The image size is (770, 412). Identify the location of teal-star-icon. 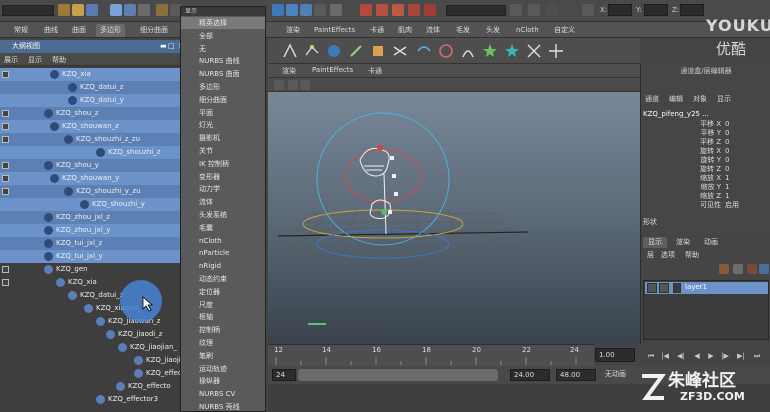
(512, 51).